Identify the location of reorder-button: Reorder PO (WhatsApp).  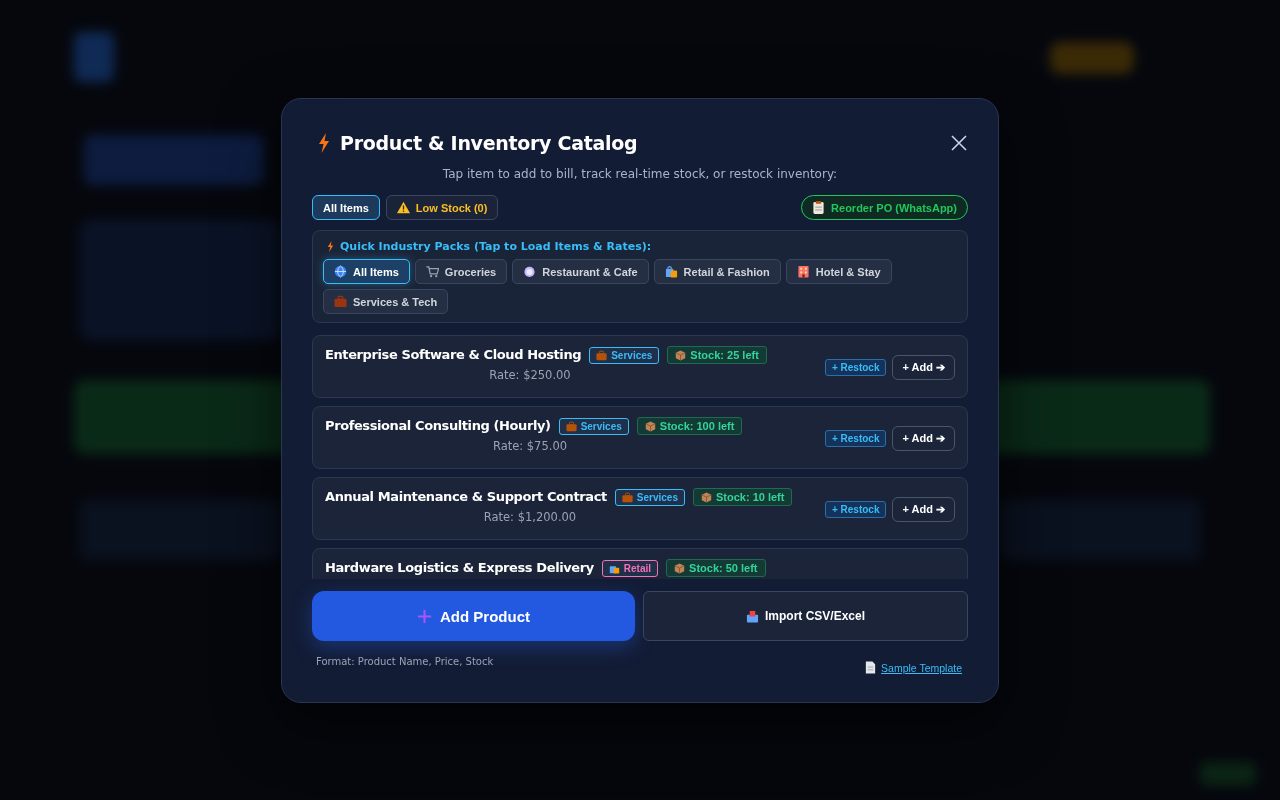
(884, 207).